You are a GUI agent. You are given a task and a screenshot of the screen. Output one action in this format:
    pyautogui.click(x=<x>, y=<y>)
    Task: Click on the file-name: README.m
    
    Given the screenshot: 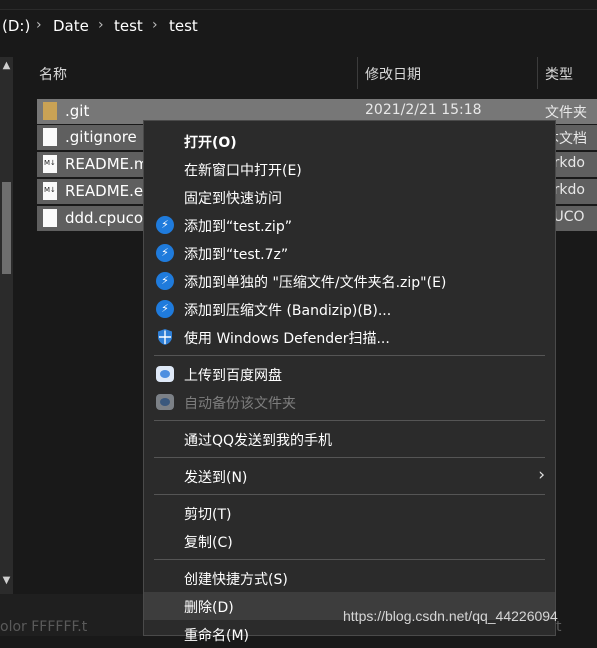 What is the action you would take?
    pyautogui.click(x=107, y=164)
    